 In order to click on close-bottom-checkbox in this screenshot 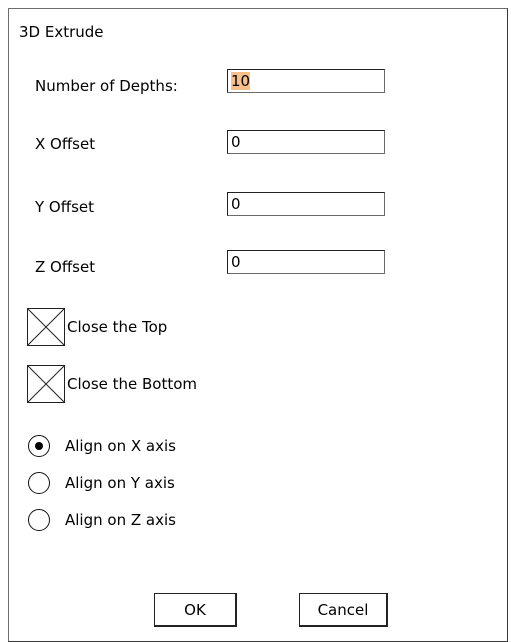, I will do `click(46, 384)`.